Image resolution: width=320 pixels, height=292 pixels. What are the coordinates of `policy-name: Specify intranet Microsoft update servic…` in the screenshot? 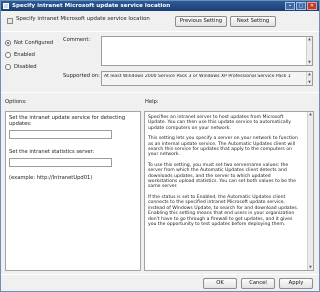 It's located at (83, 19).